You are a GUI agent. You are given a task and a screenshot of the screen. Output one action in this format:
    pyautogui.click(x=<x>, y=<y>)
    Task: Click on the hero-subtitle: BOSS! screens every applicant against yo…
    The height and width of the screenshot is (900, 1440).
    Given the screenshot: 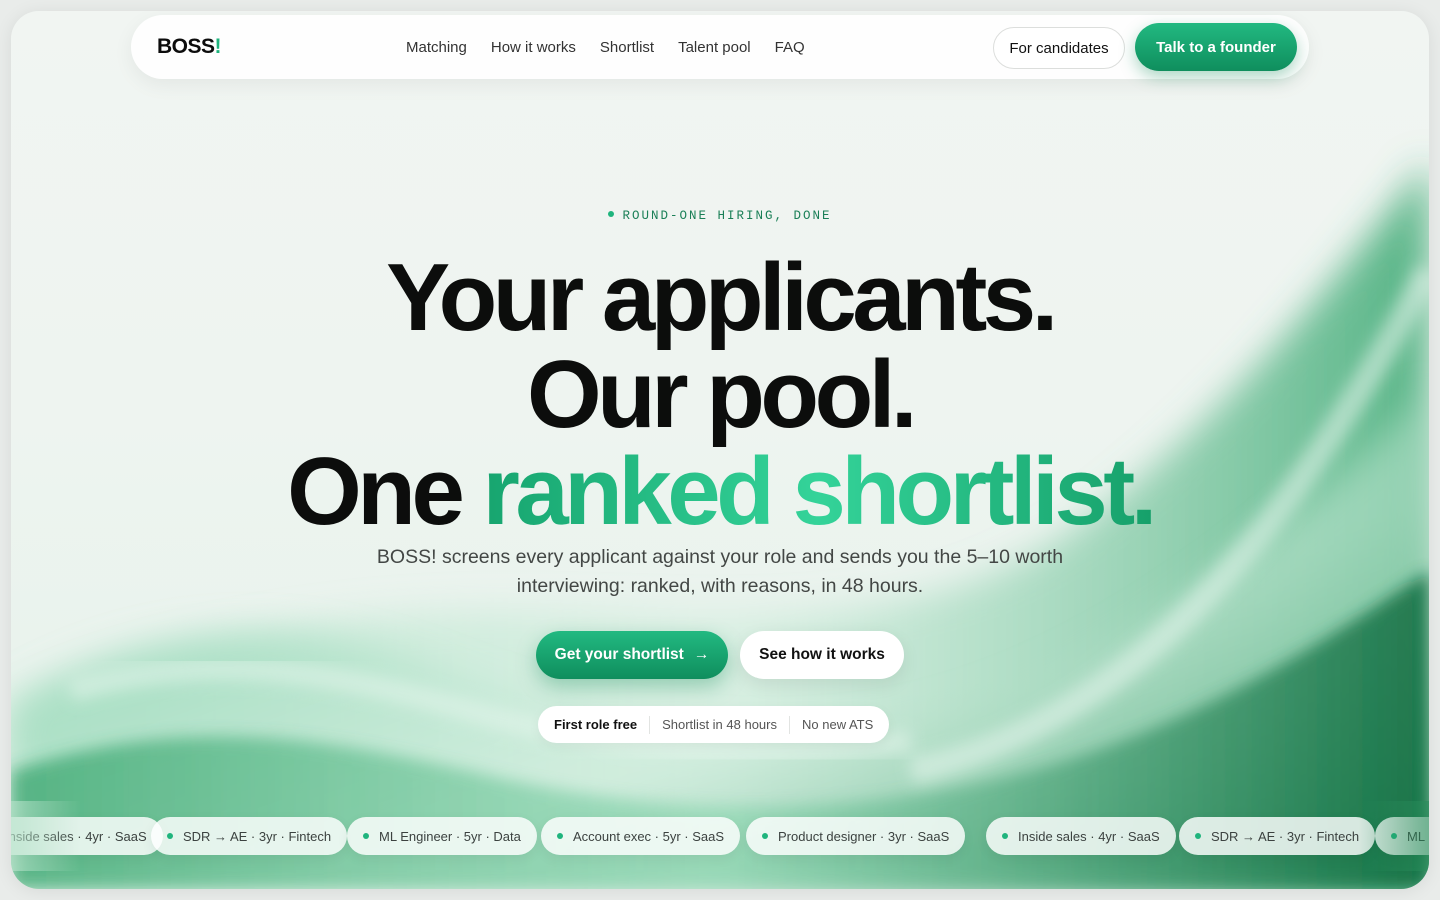 What is the action you would take?
    pyautogui.click(x=720, y=571)
    